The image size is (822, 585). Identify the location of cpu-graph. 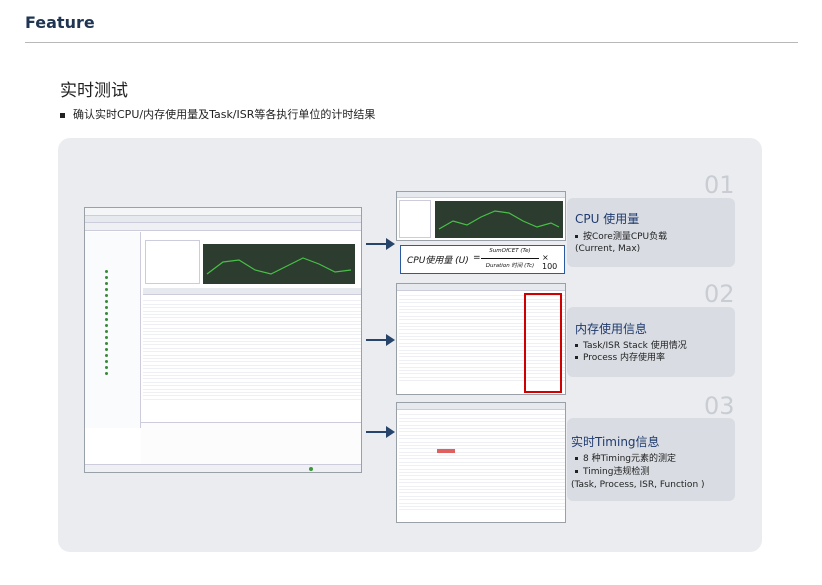
(279, 264).